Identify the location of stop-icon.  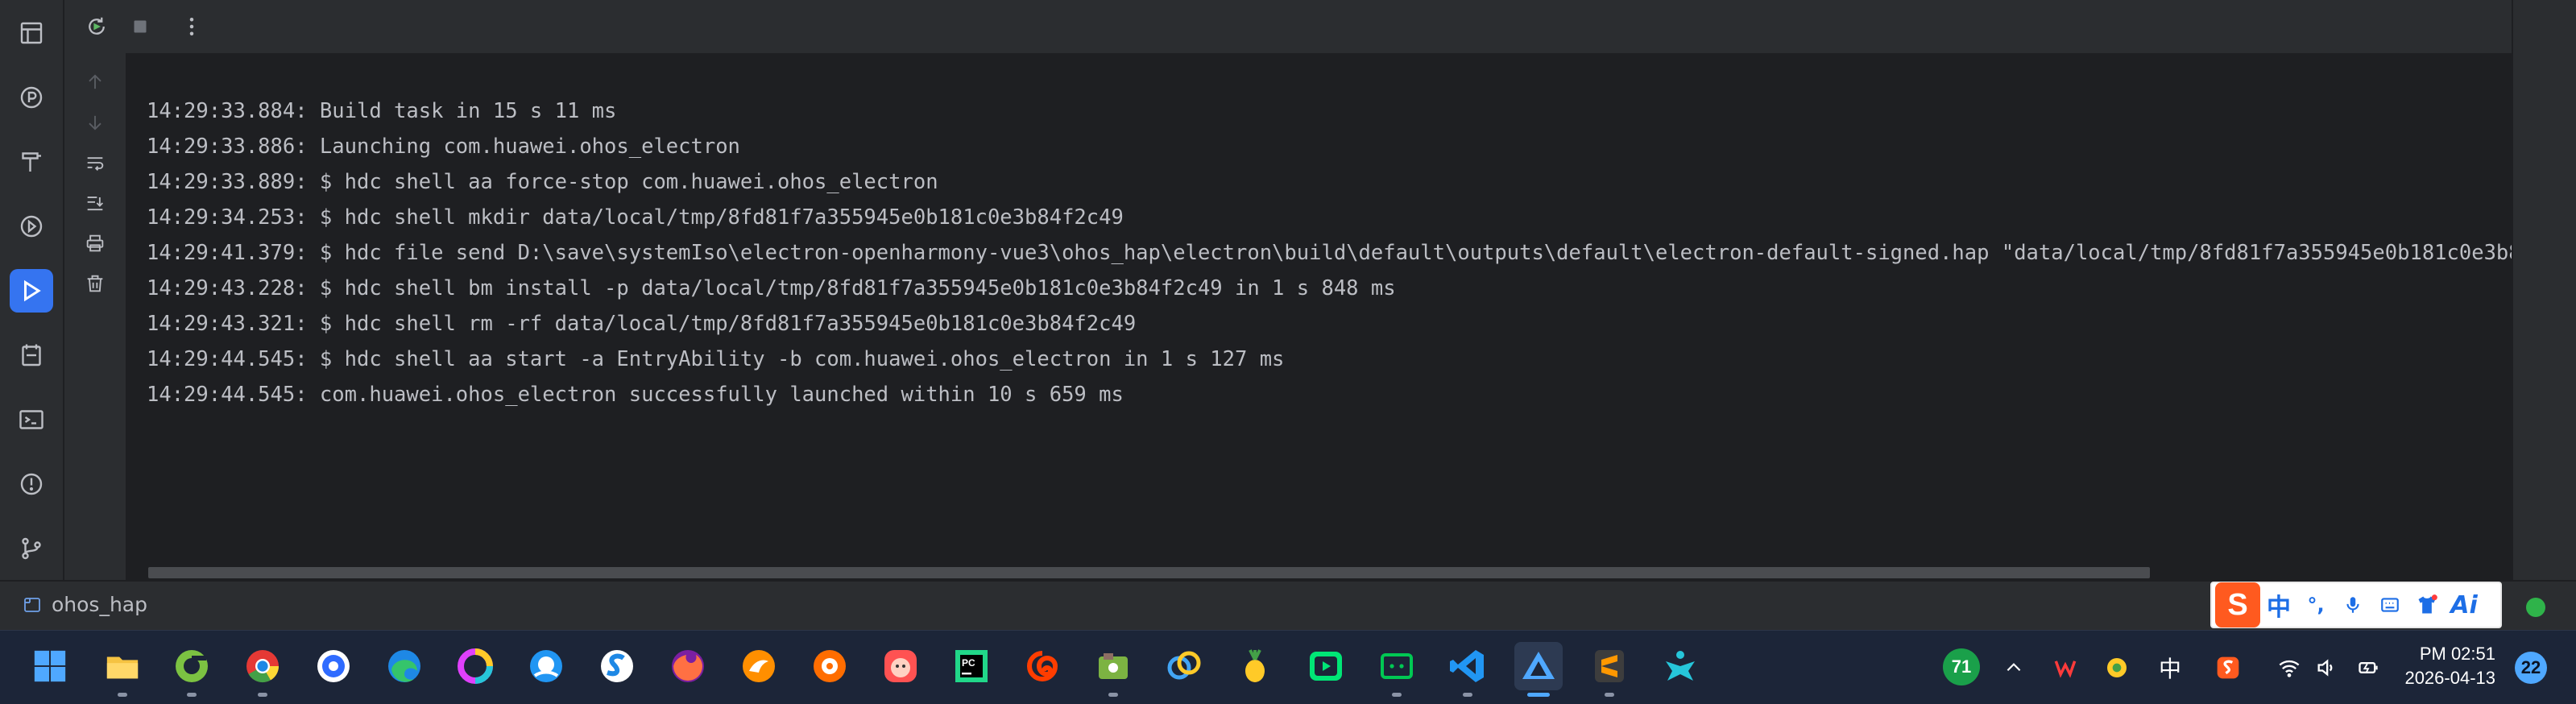
(140, 26).